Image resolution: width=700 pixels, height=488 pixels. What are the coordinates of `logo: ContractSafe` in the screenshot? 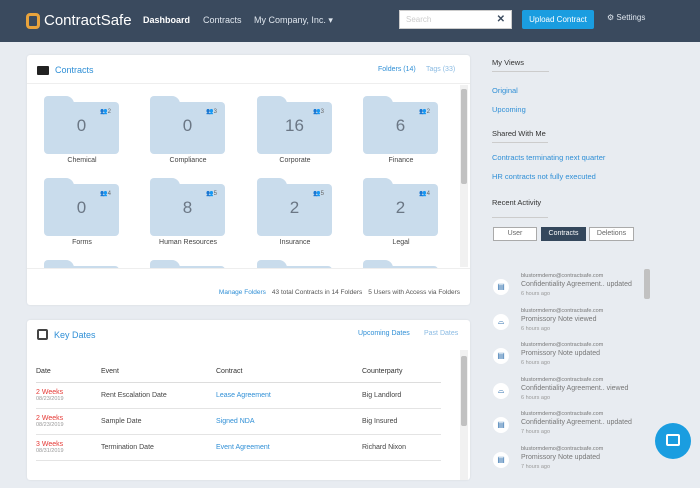 It's located at (79, 20).